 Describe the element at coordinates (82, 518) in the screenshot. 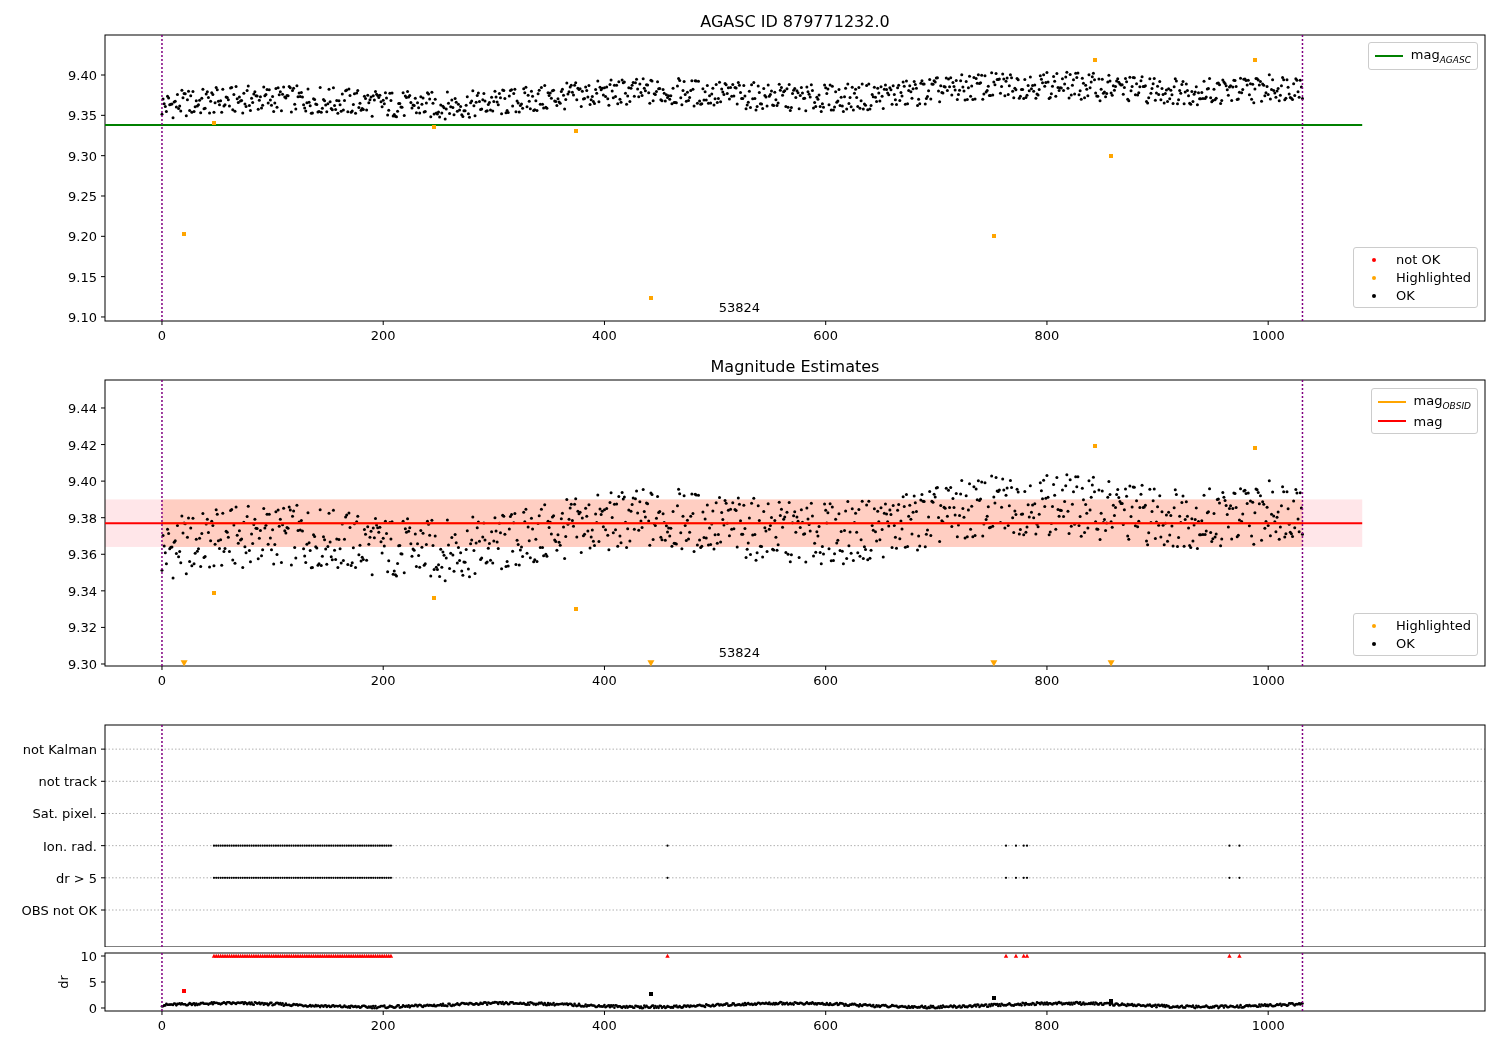

I see `y-tick-label: 9.38` at that location.